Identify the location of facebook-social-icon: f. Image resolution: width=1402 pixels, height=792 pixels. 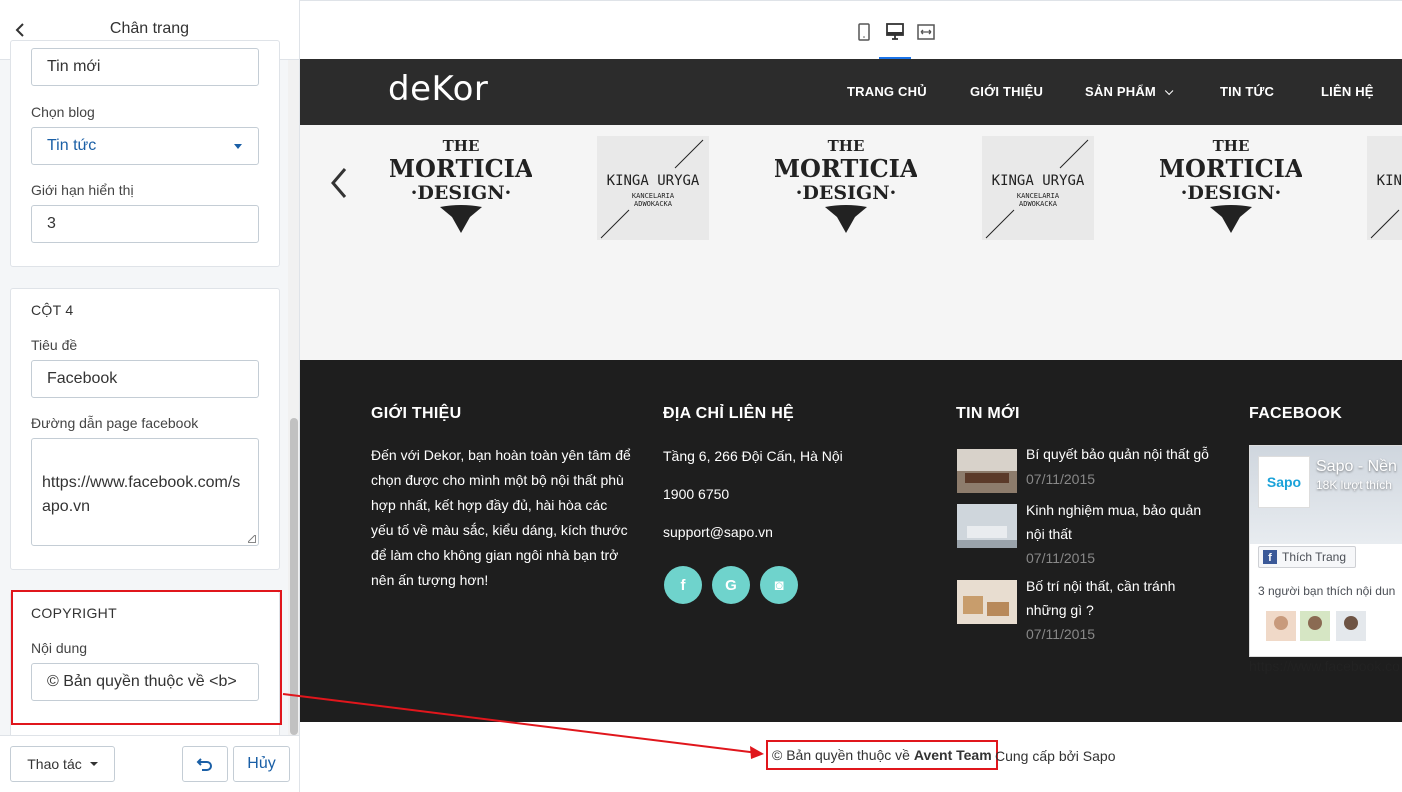
(683, 585).